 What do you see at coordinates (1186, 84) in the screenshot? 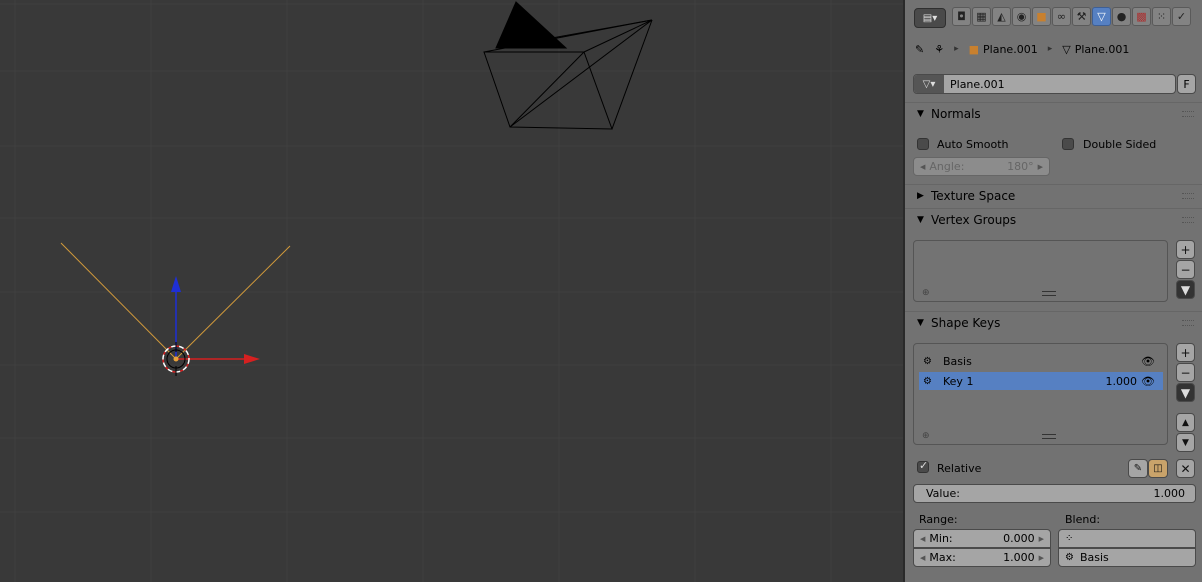
I see `fake-user-button: F` at bounding box center [1186, 84].